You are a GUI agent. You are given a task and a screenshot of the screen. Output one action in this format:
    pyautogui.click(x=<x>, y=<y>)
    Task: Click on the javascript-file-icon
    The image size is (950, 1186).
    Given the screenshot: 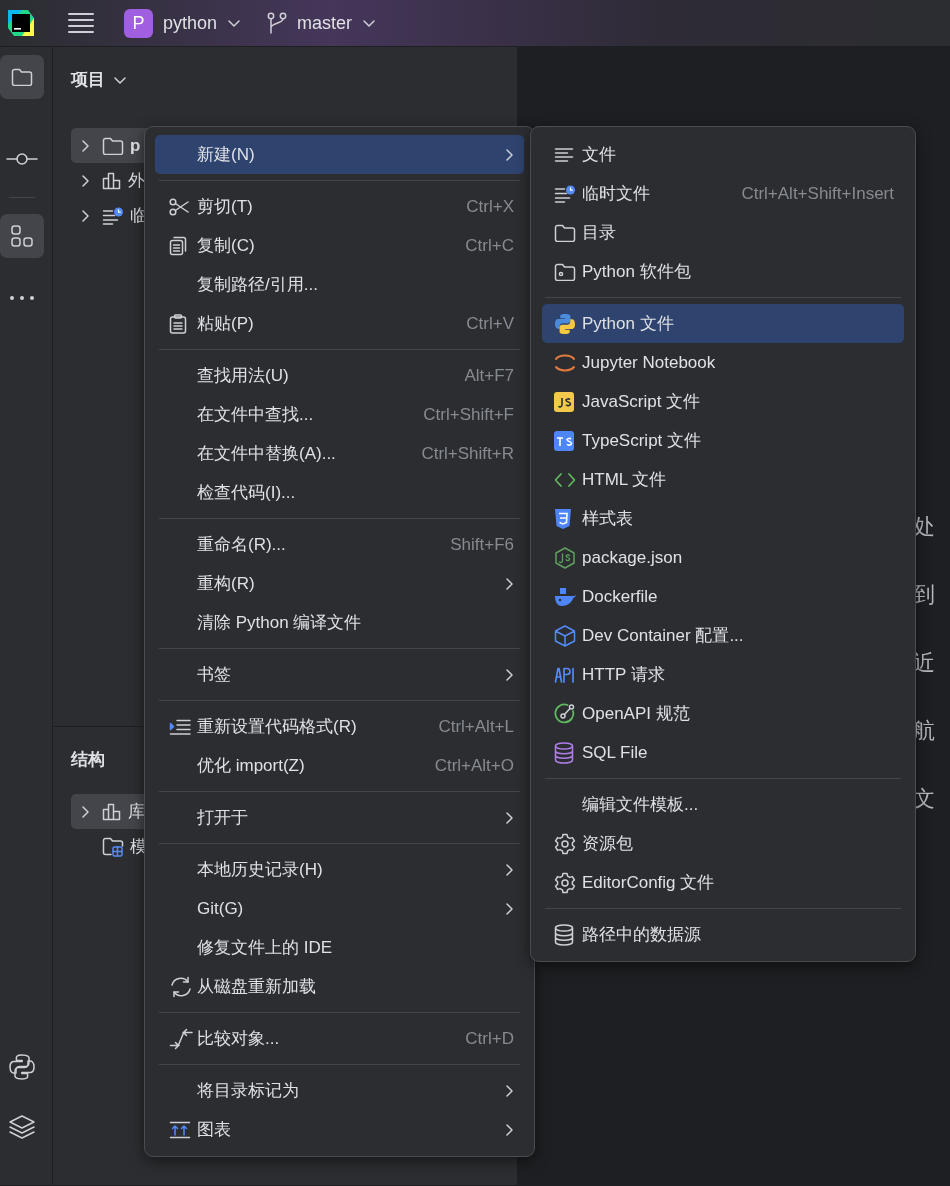 What is the action you would take?
    pyautogui.click(x=564, y=401)
    